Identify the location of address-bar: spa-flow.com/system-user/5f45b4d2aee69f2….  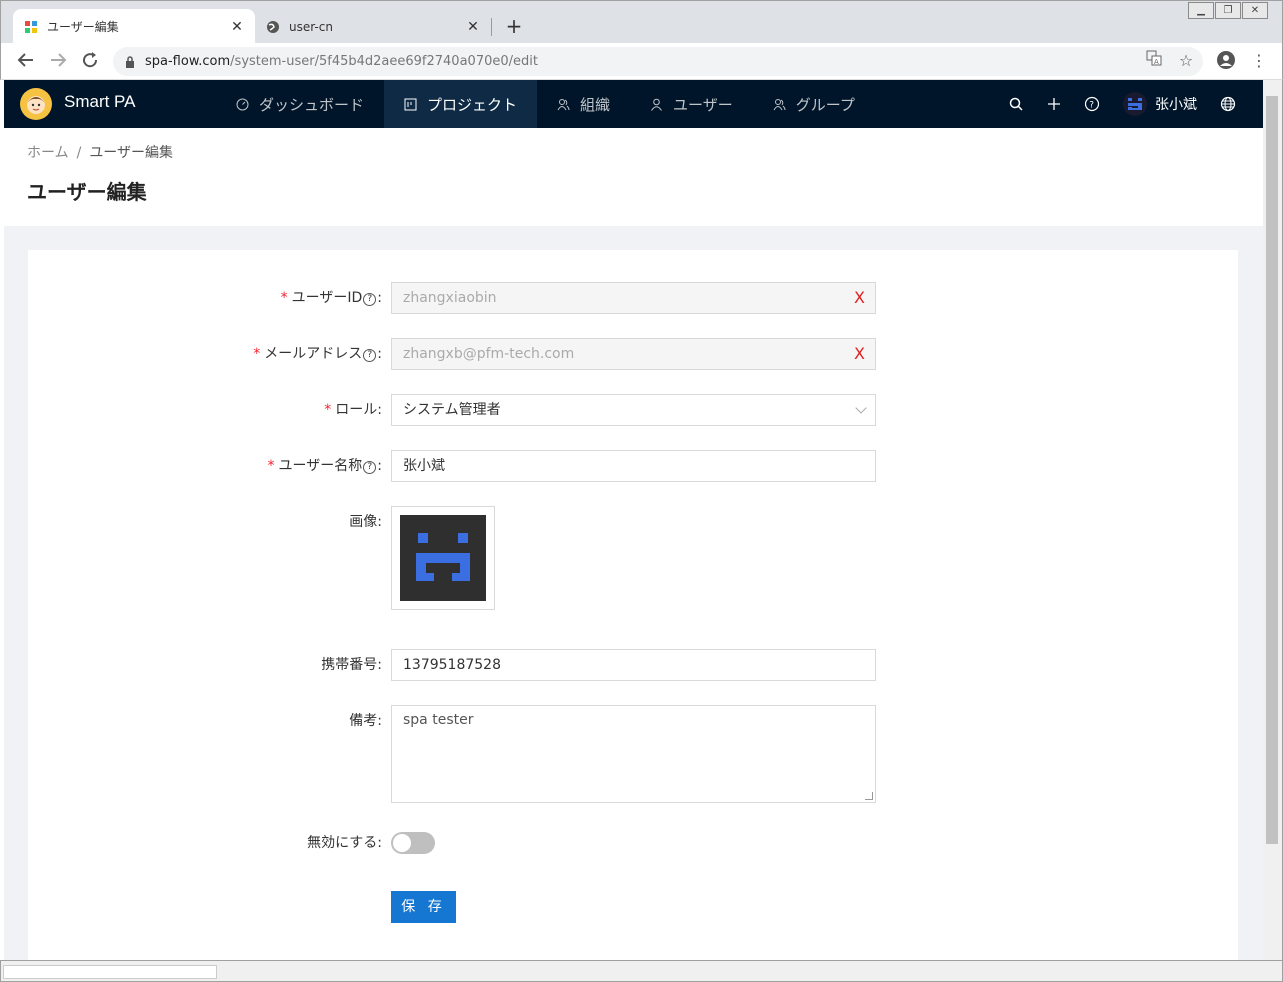
(641, 61).